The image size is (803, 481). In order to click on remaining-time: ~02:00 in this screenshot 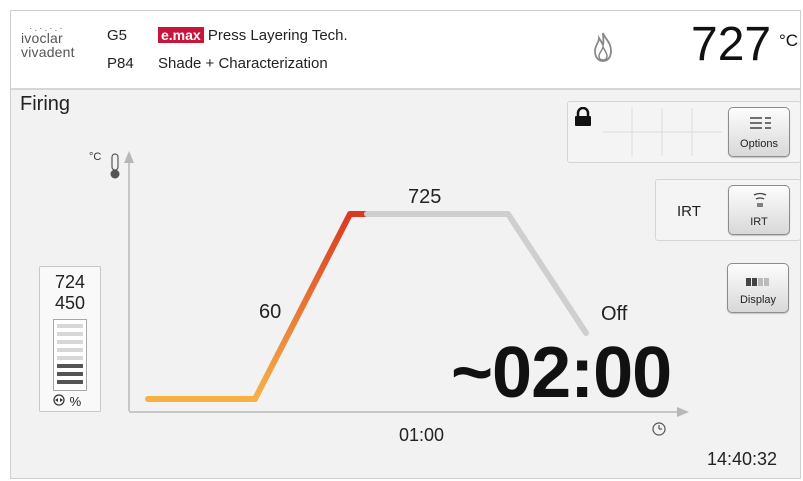, I will do `click(561, 373)`.